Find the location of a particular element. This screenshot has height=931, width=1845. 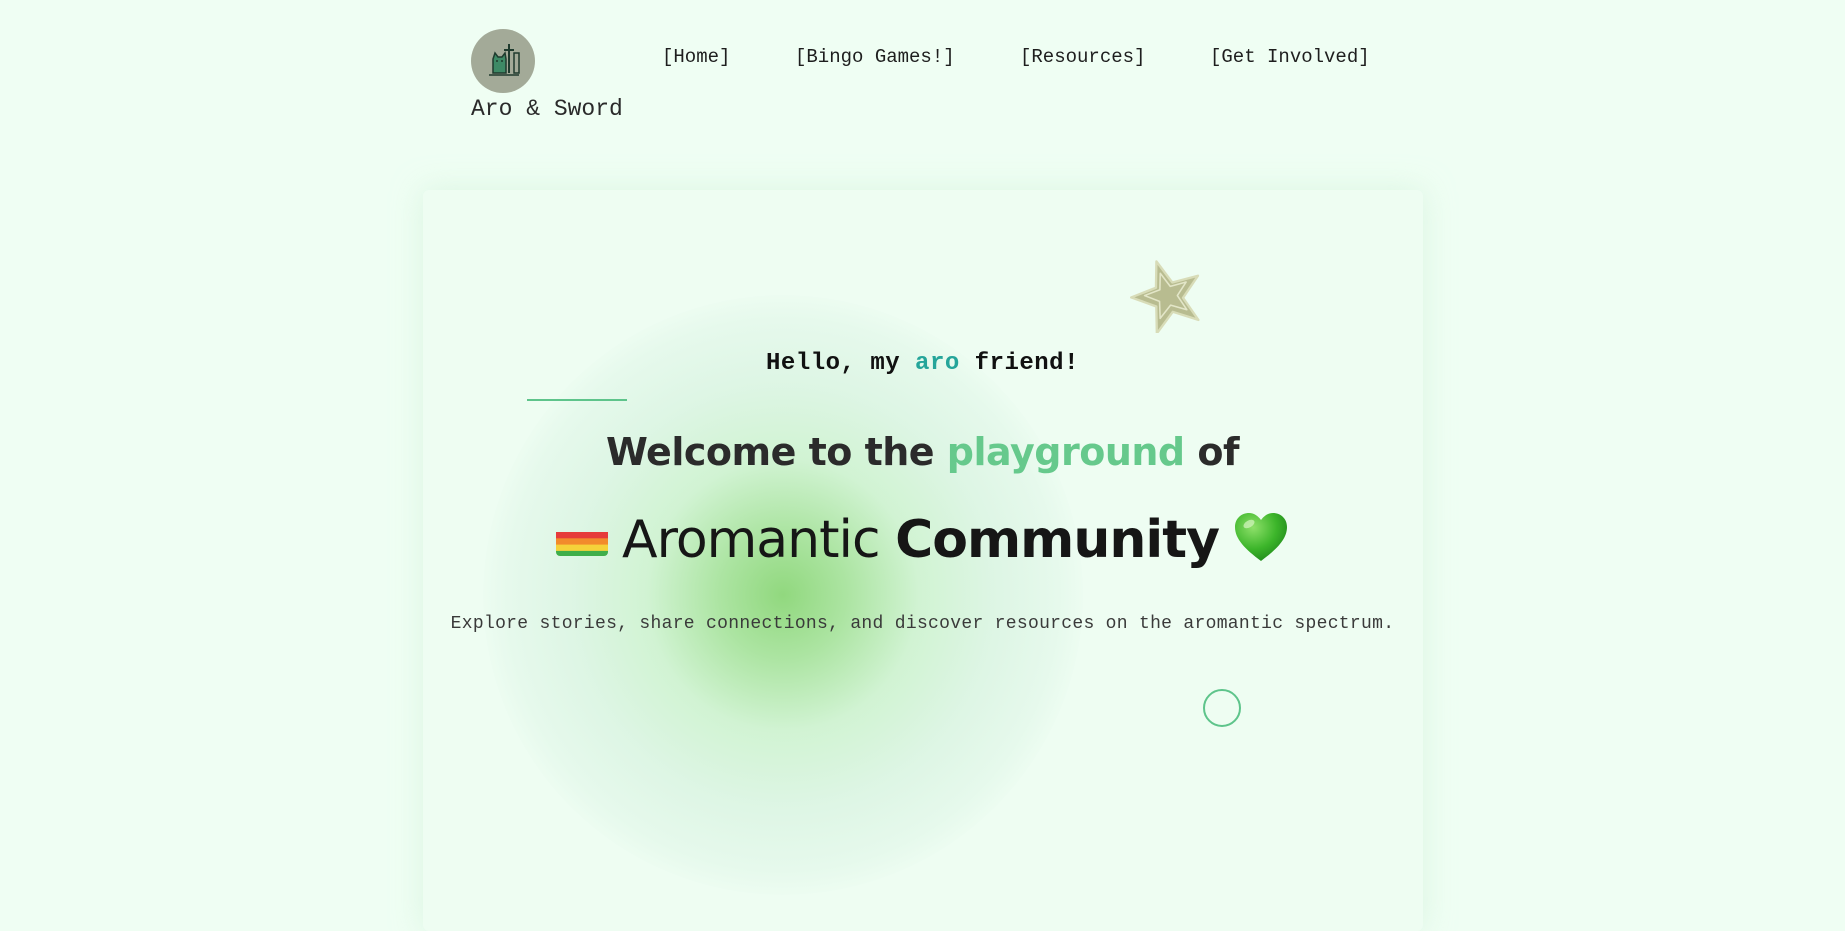

accent-divider is located at coordinates (577, 400).